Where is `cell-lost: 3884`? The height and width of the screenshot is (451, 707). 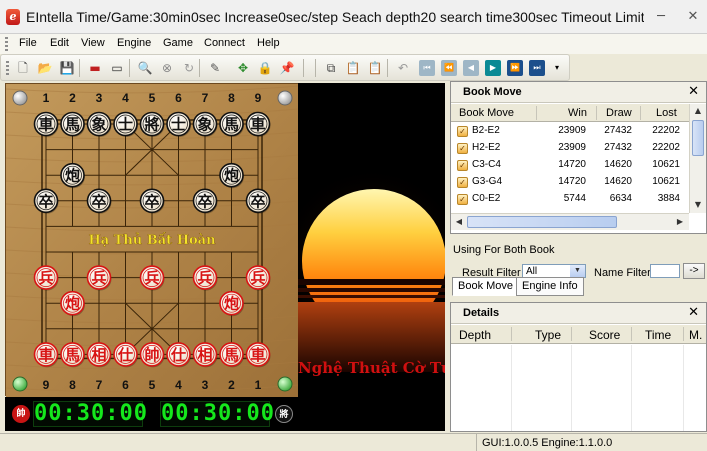
cell-lost: 3884 is located at coordinates (668, 198).